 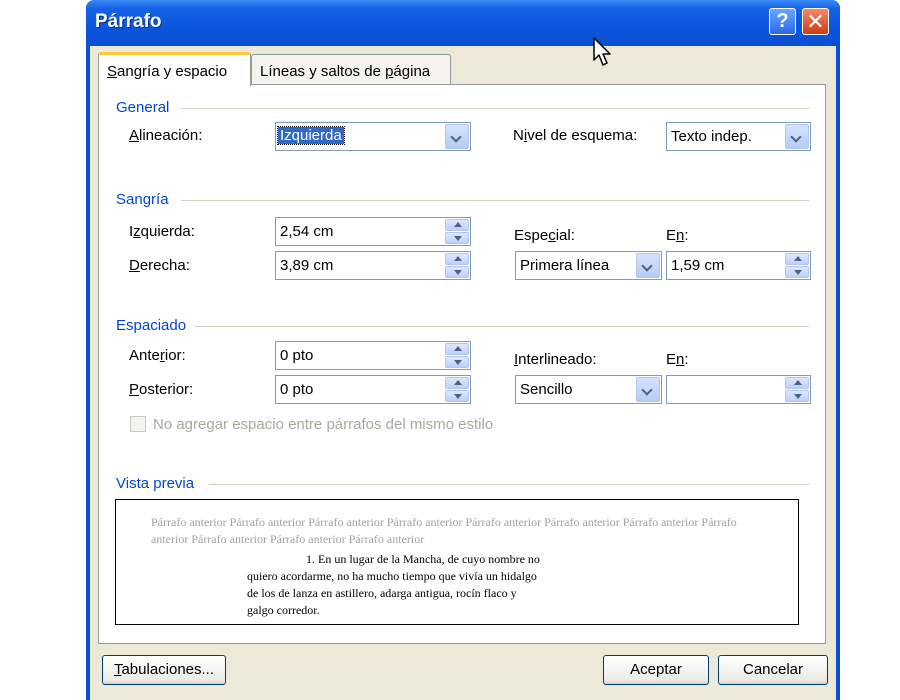 What do you see at coordinates (565, 265) in the screenshot?
I see `special-value: Primera línea` at bounding box center [565, 265].